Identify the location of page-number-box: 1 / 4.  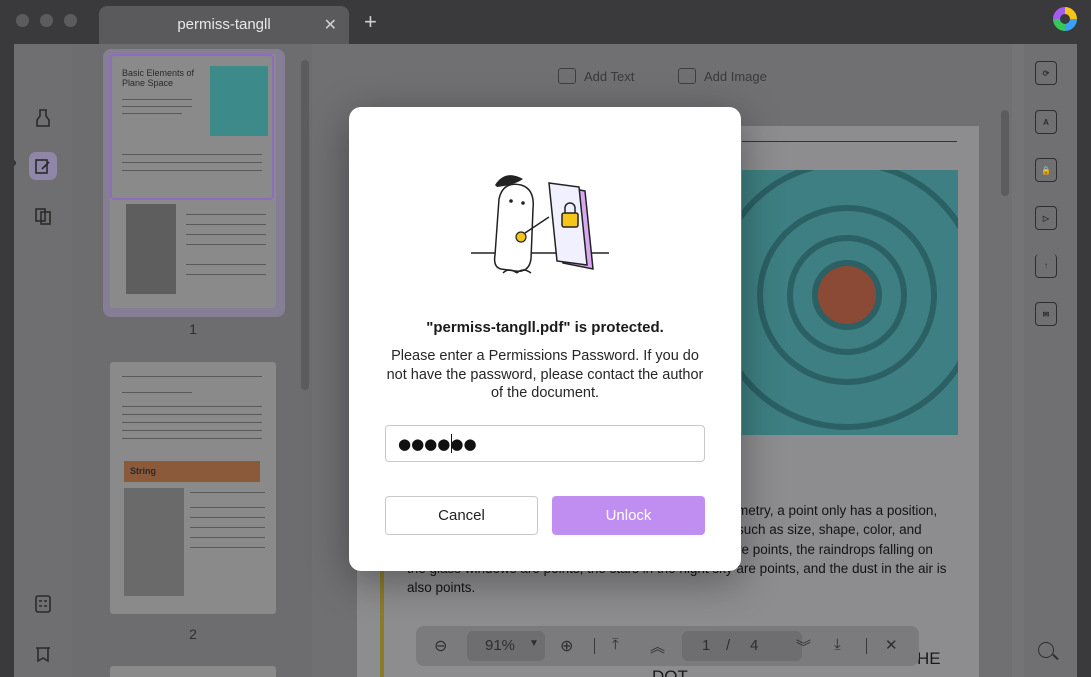
(742, 646).